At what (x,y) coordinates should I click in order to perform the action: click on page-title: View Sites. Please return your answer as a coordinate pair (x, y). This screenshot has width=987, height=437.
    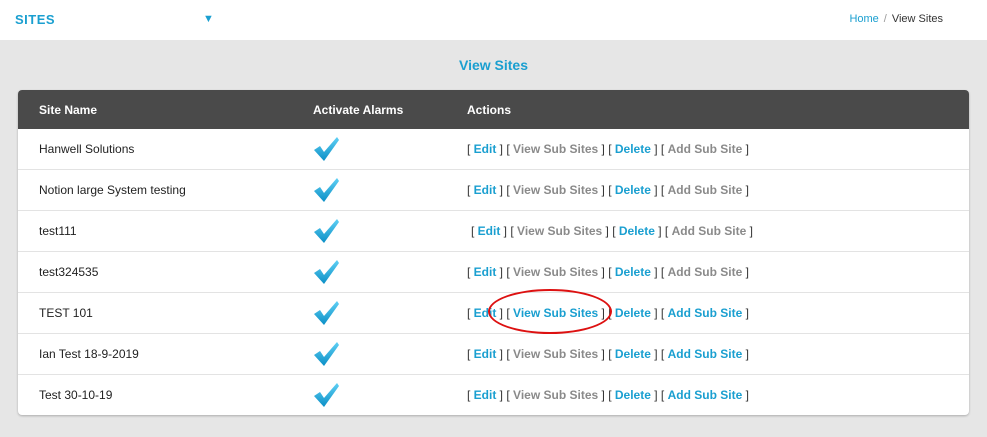
    Looking at the image, I should click on (493, 65).